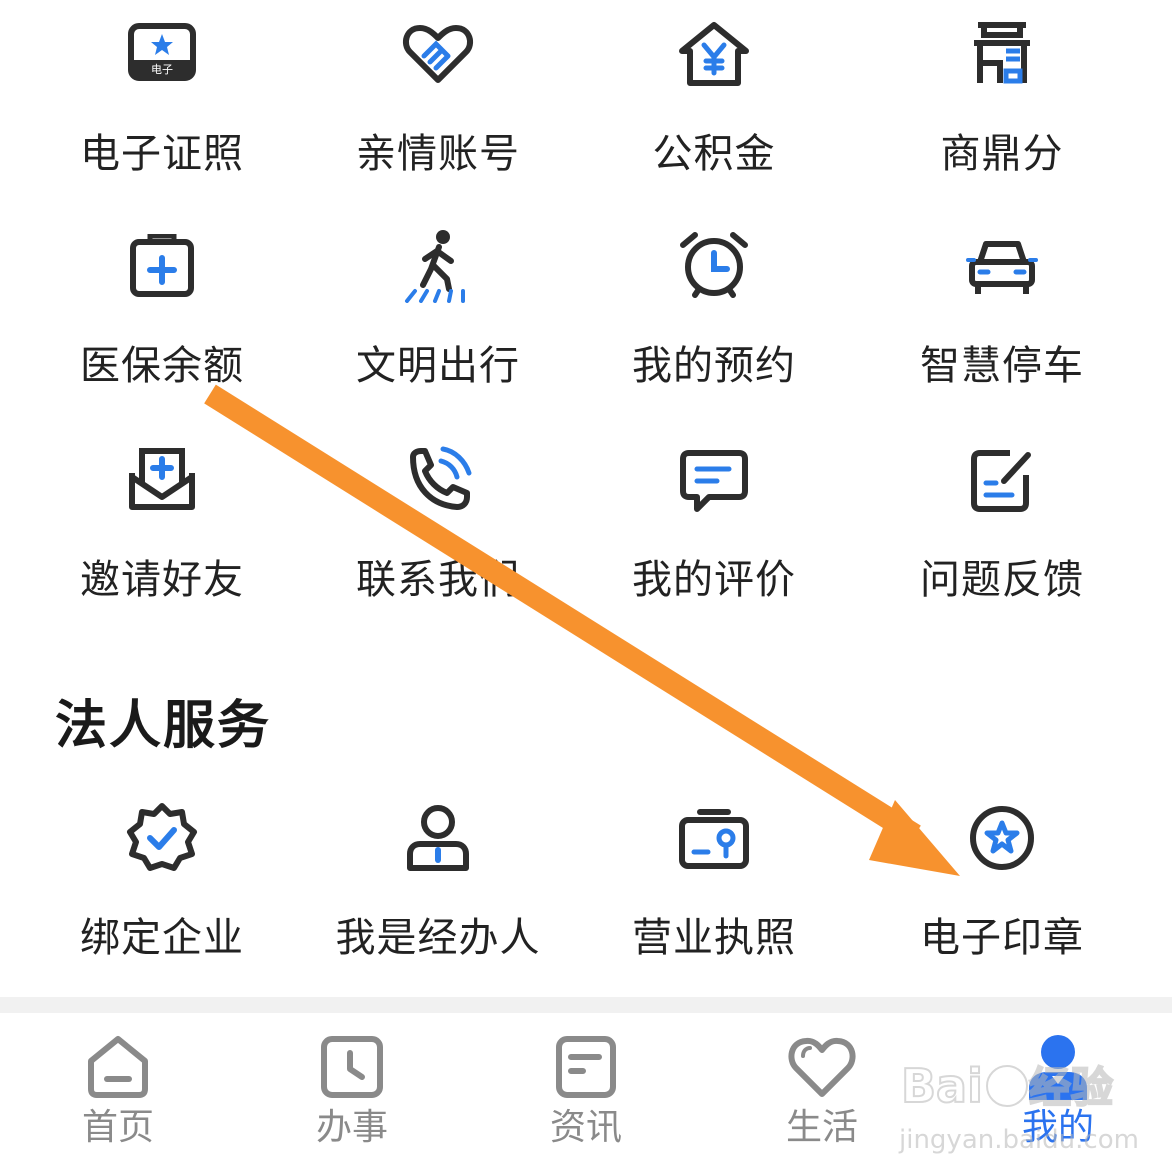  I want to click on service-label: 我的预约, so click(714, 366).